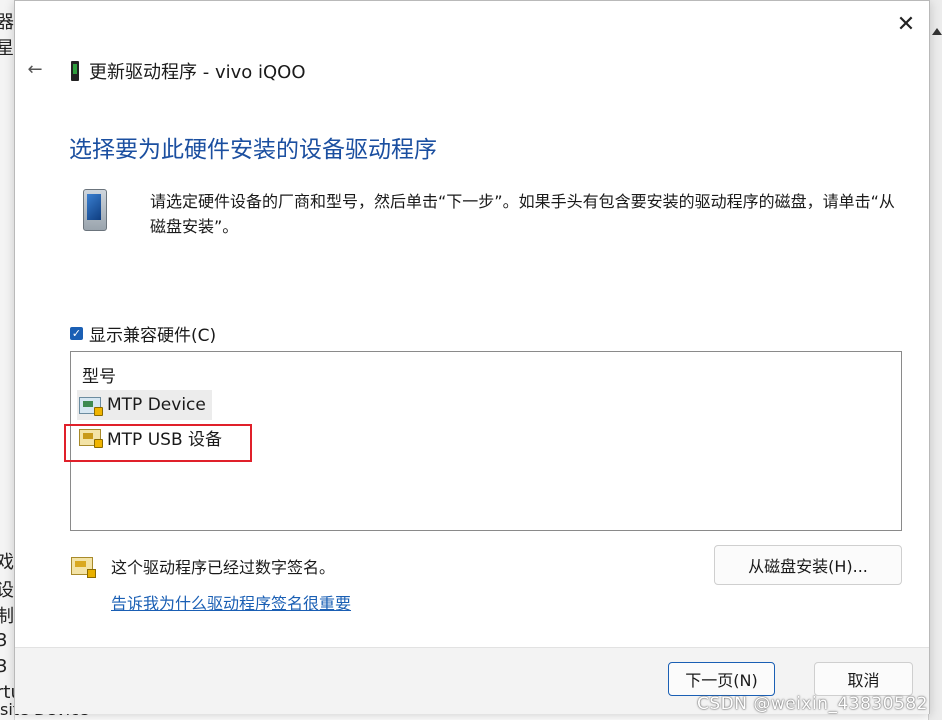  Describe the element at coordinates (7, 589) in the screenshot. I see `bg-fragment: 设` at that location.